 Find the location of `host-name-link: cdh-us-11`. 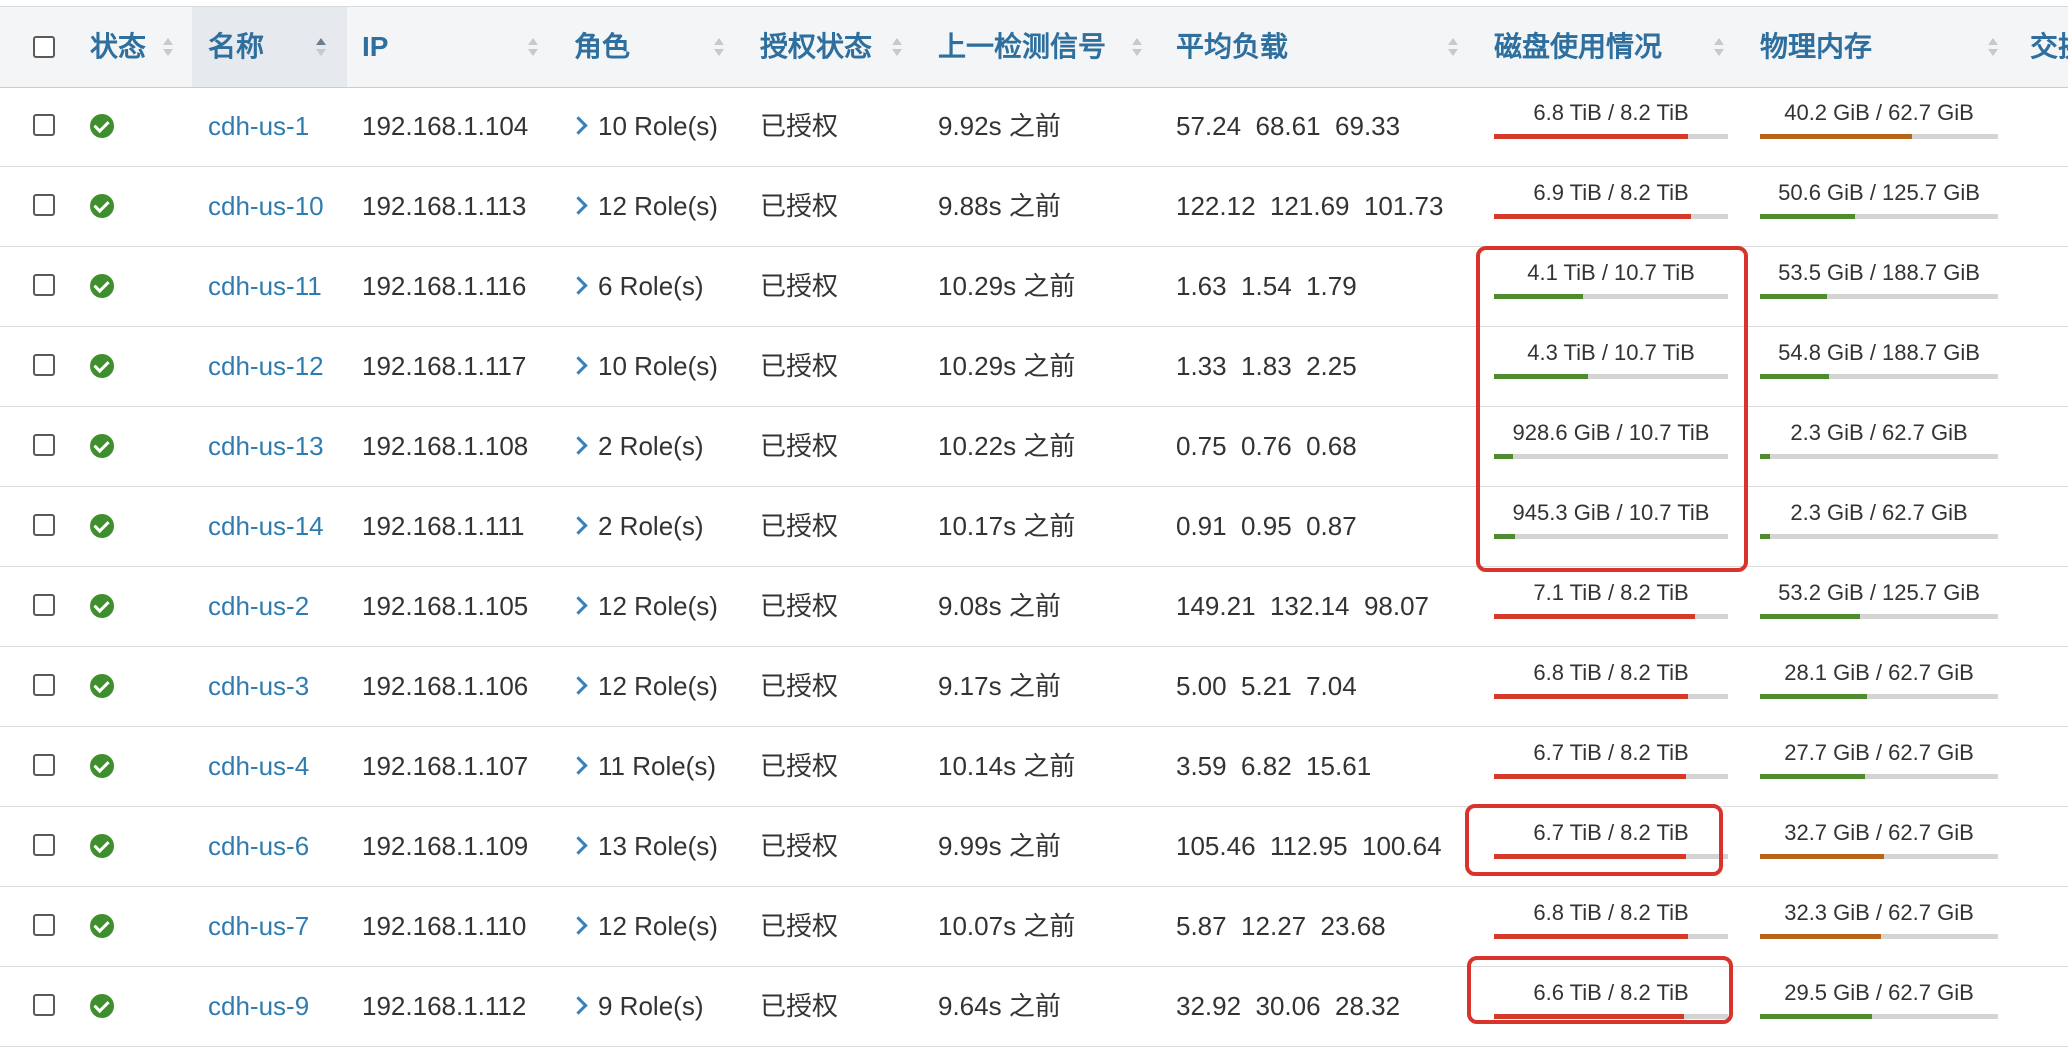

host-name-link: cdh-us-11 is located at coordinates (265, 286).